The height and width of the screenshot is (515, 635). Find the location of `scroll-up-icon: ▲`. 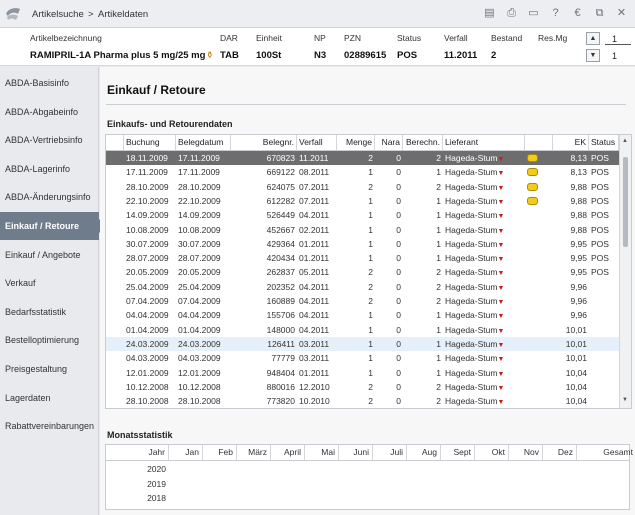

scroll-up-icon: ▲ is located at coordinates (625, 141).